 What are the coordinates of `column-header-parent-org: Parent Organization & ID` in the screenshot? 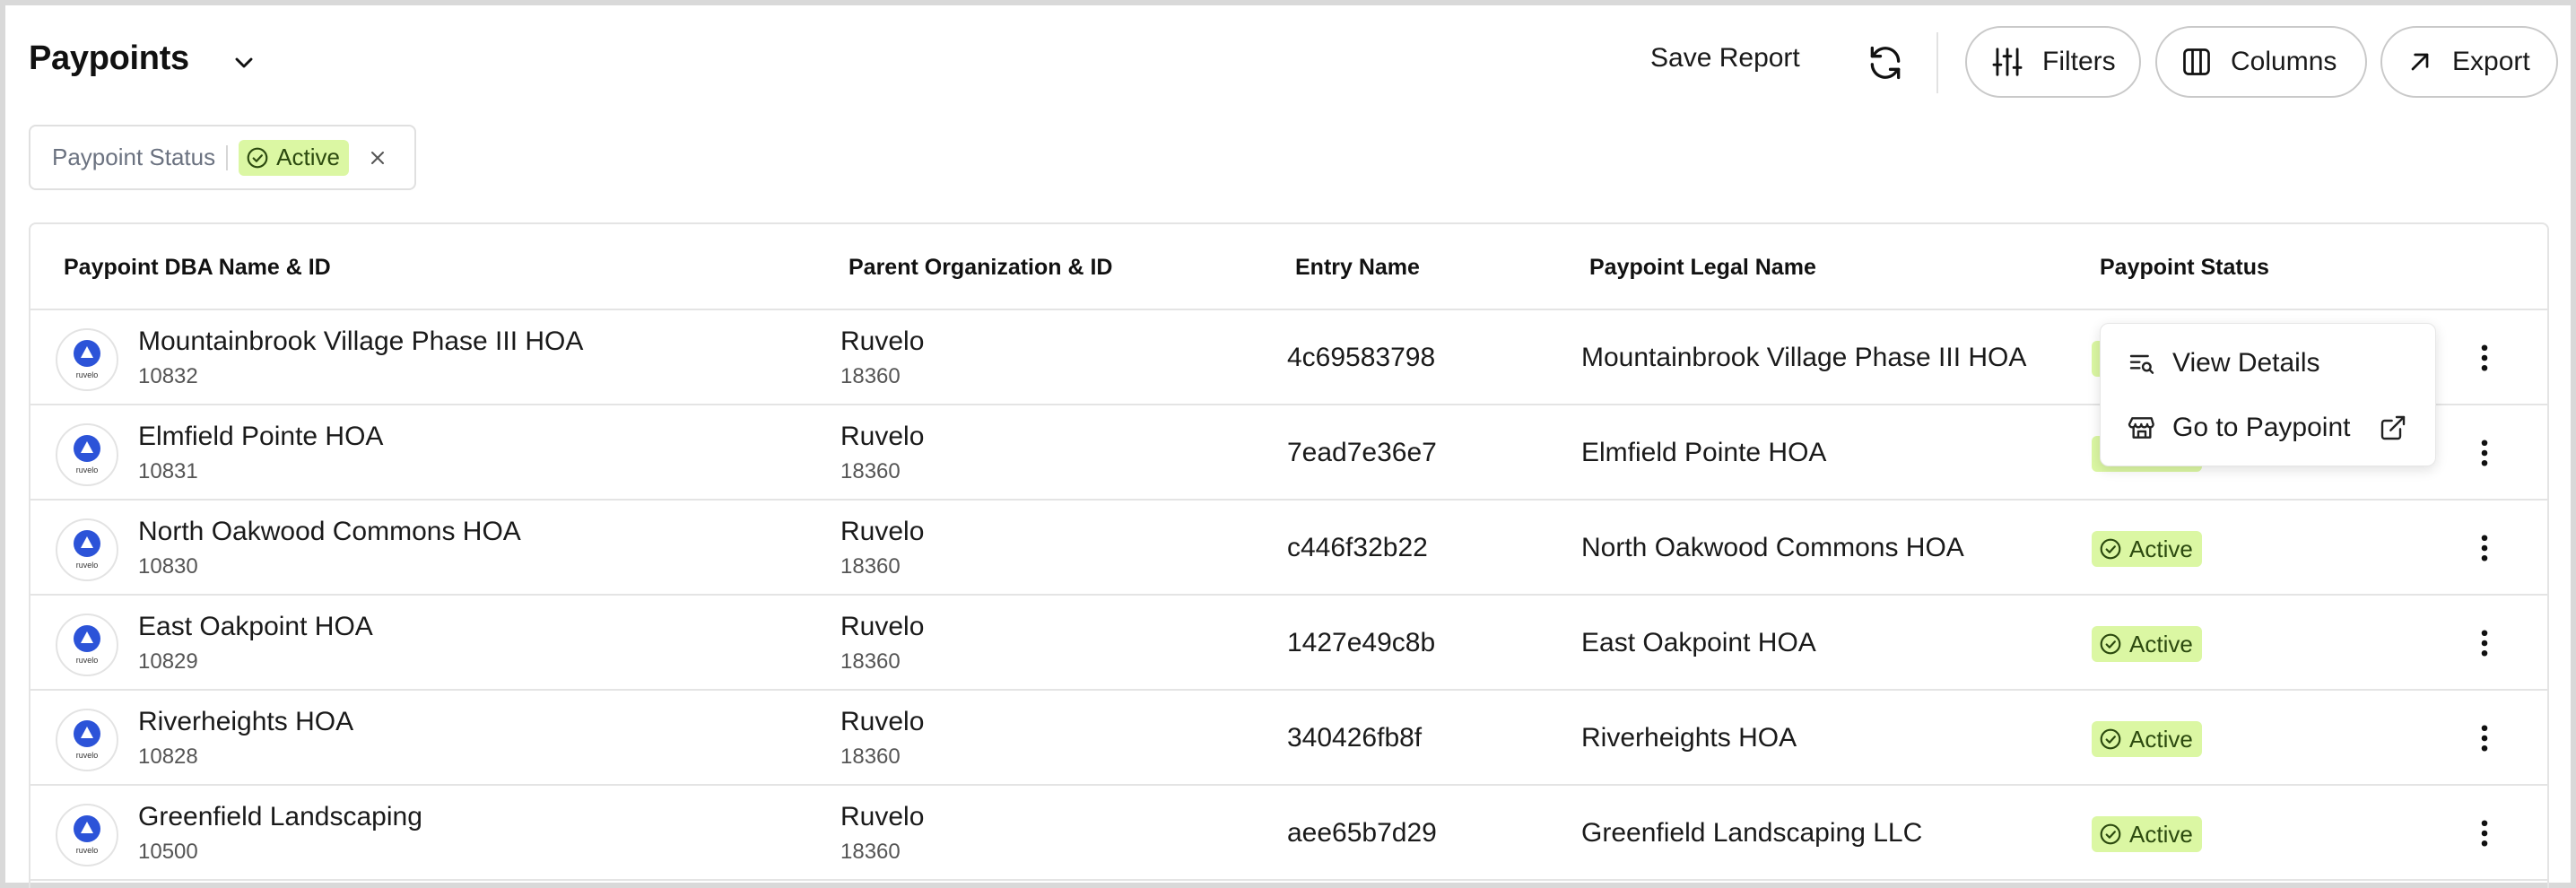 It's located at (980, 268).